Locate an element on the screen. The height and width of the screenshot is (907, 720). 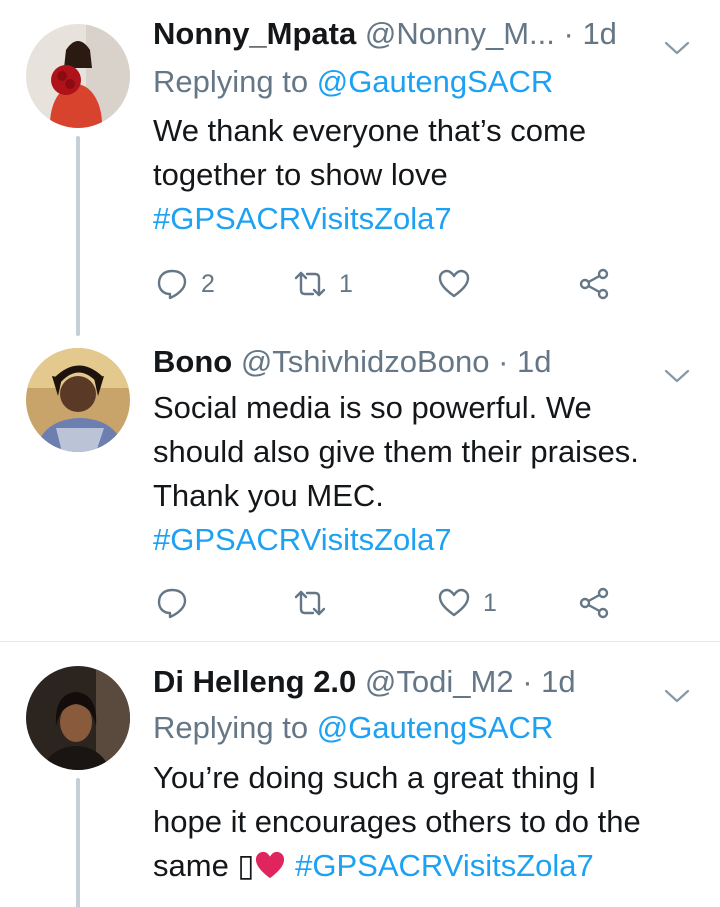
like-button is located at coordinates (460, 284).